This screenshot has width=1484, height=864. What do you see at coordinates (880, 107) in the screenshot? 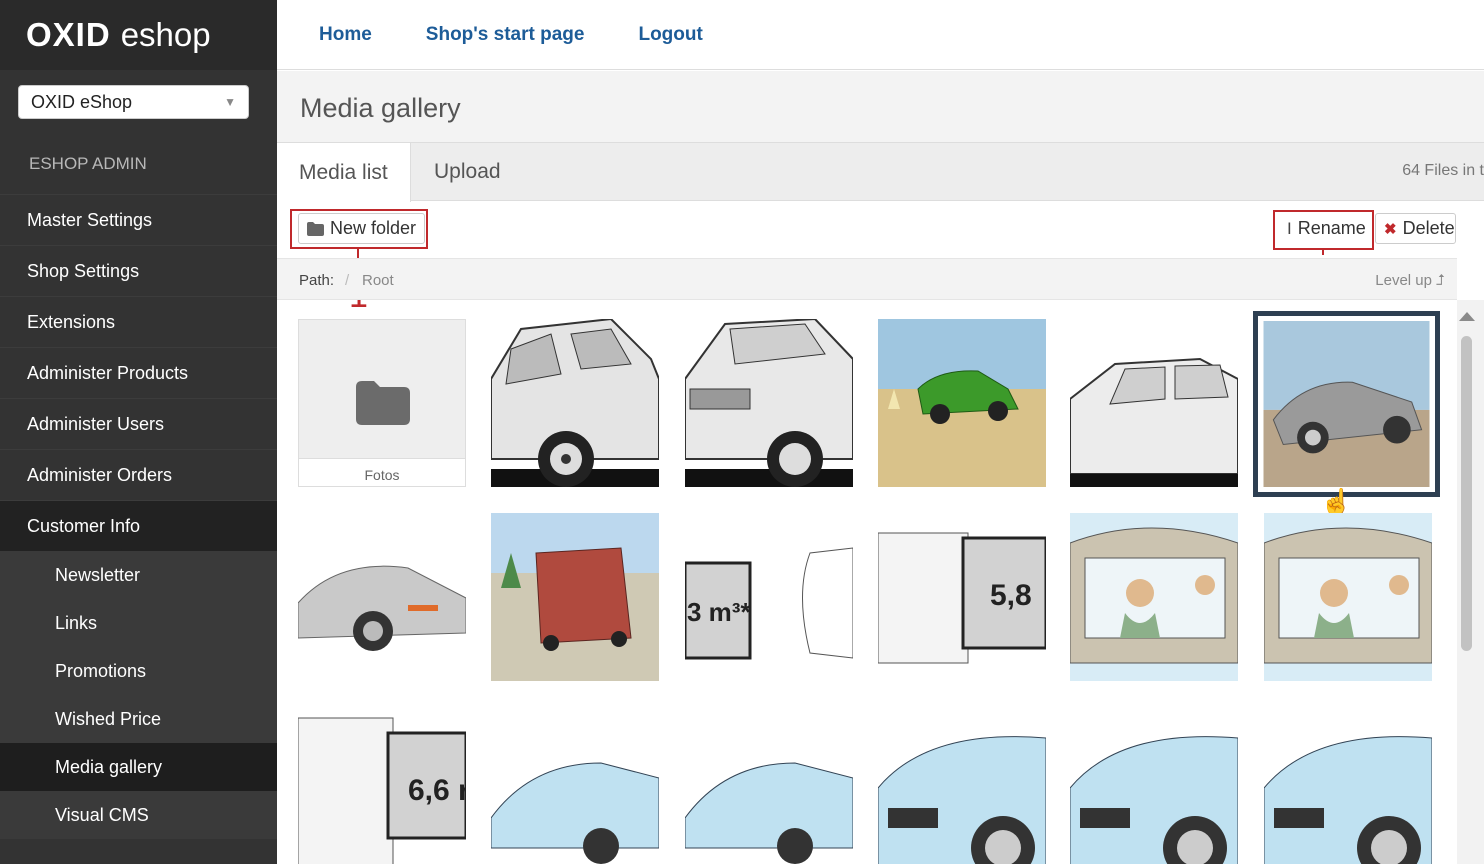
I see `page-title: Media gallery` at bounding box center [880, 107].